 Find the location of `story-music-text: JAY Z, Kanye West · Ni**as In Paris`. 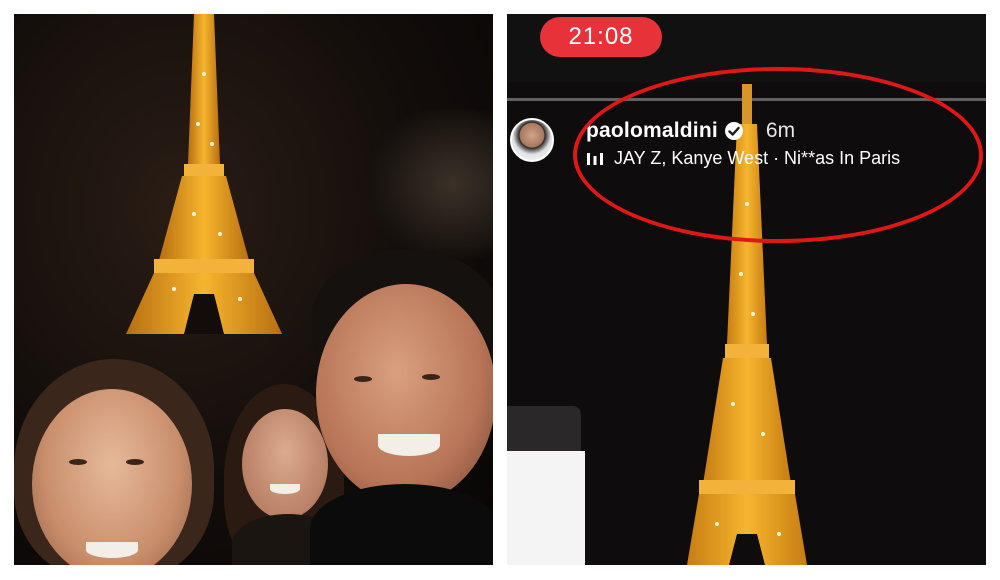

story-music-text: JAY Z, Kanye West · Ni**as In Paris is located at coordinates (757, 158).